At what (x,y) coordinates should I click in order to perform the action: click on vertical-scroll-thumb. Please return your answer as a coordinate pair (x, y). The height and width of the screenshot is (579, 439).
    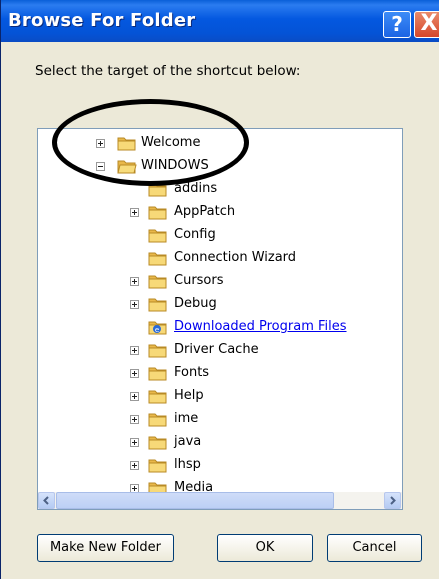
    Looking at the image, I should click on (402, 159).